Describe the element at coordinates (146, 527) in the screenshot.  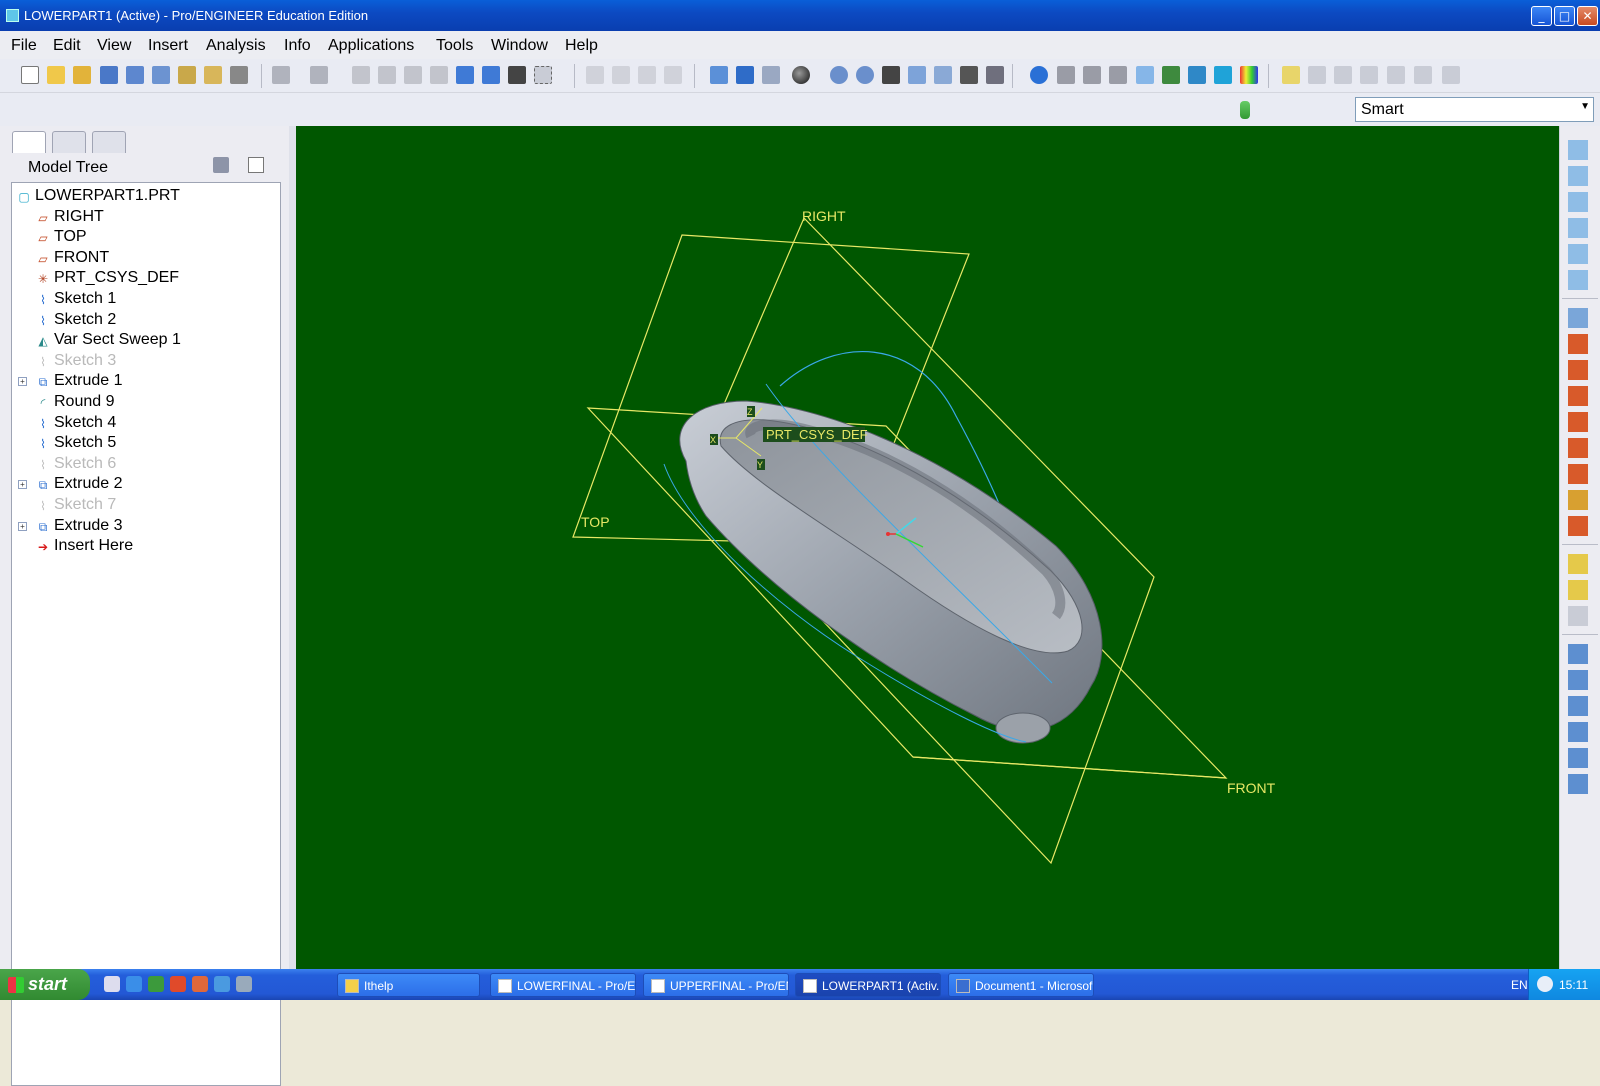
I see `tree-item: + ⧉ Extrude 3` at that location.